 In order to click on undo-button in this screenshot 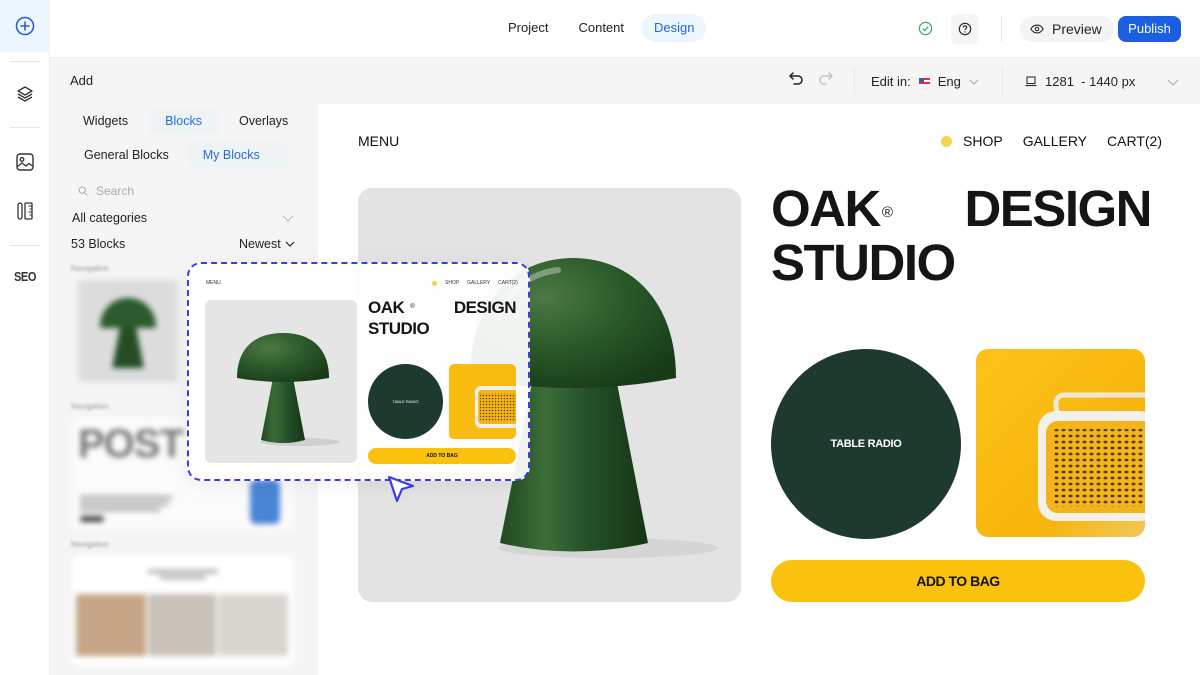, I will do `click(796, 80)`.